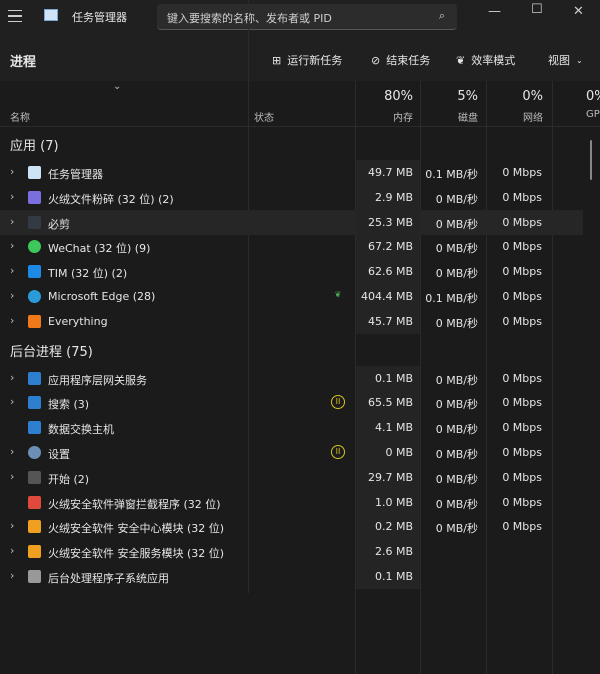  I want to click on gpu-percent: 0%, so click(593, 96).